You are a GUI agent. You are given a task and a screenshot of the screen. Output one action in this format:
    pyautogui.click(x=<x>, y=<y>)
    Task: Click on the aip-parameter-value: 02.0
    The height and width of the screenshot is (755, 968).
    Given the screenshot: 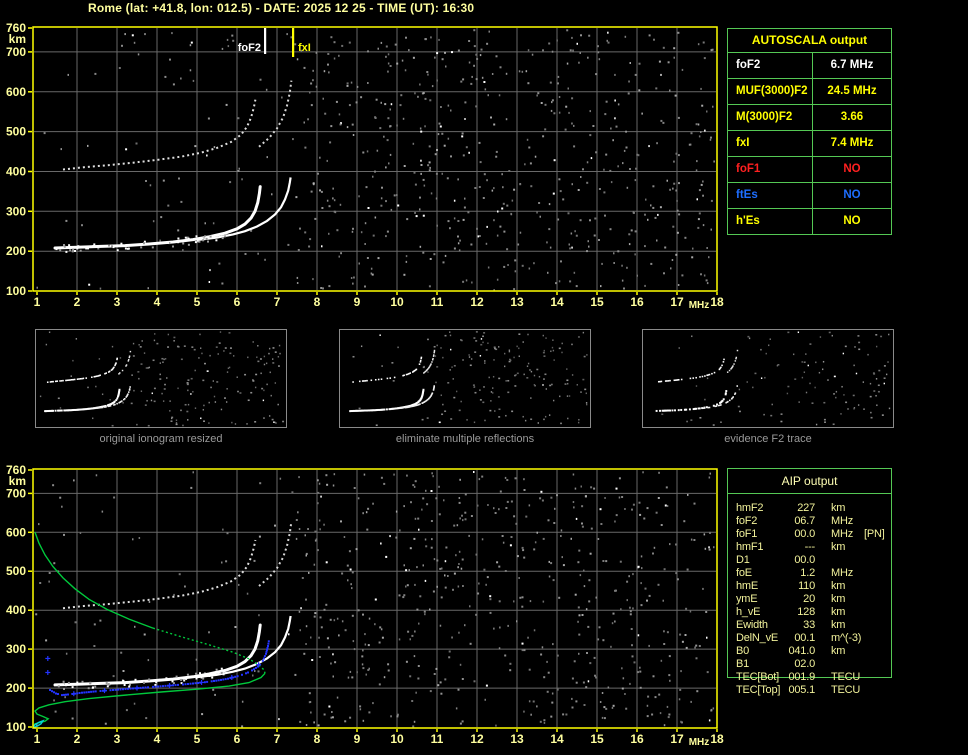 What is the action you would take?
    pyautogui.click(x=804, y=664)
    